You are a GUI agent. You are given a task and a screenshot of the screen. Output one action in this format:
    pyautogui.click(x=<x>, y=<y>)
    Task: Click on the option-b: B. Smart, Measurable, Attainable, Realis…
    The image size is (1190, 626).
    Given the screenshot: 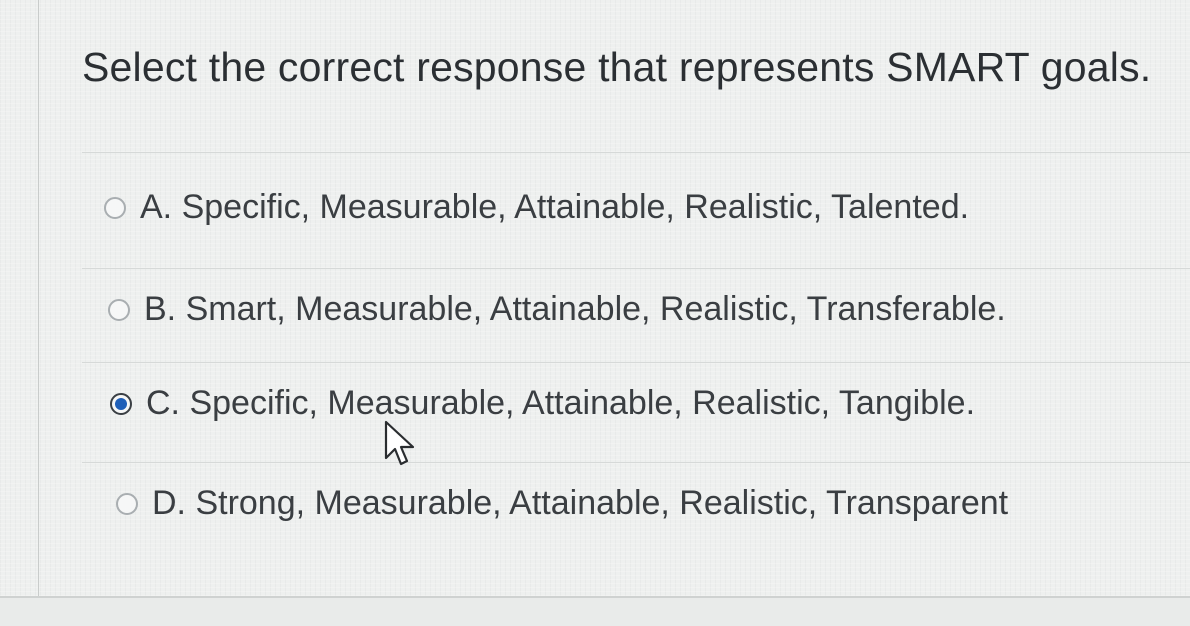 What is the action you would take?
    pyautogui.click(x=557, y=309)
    